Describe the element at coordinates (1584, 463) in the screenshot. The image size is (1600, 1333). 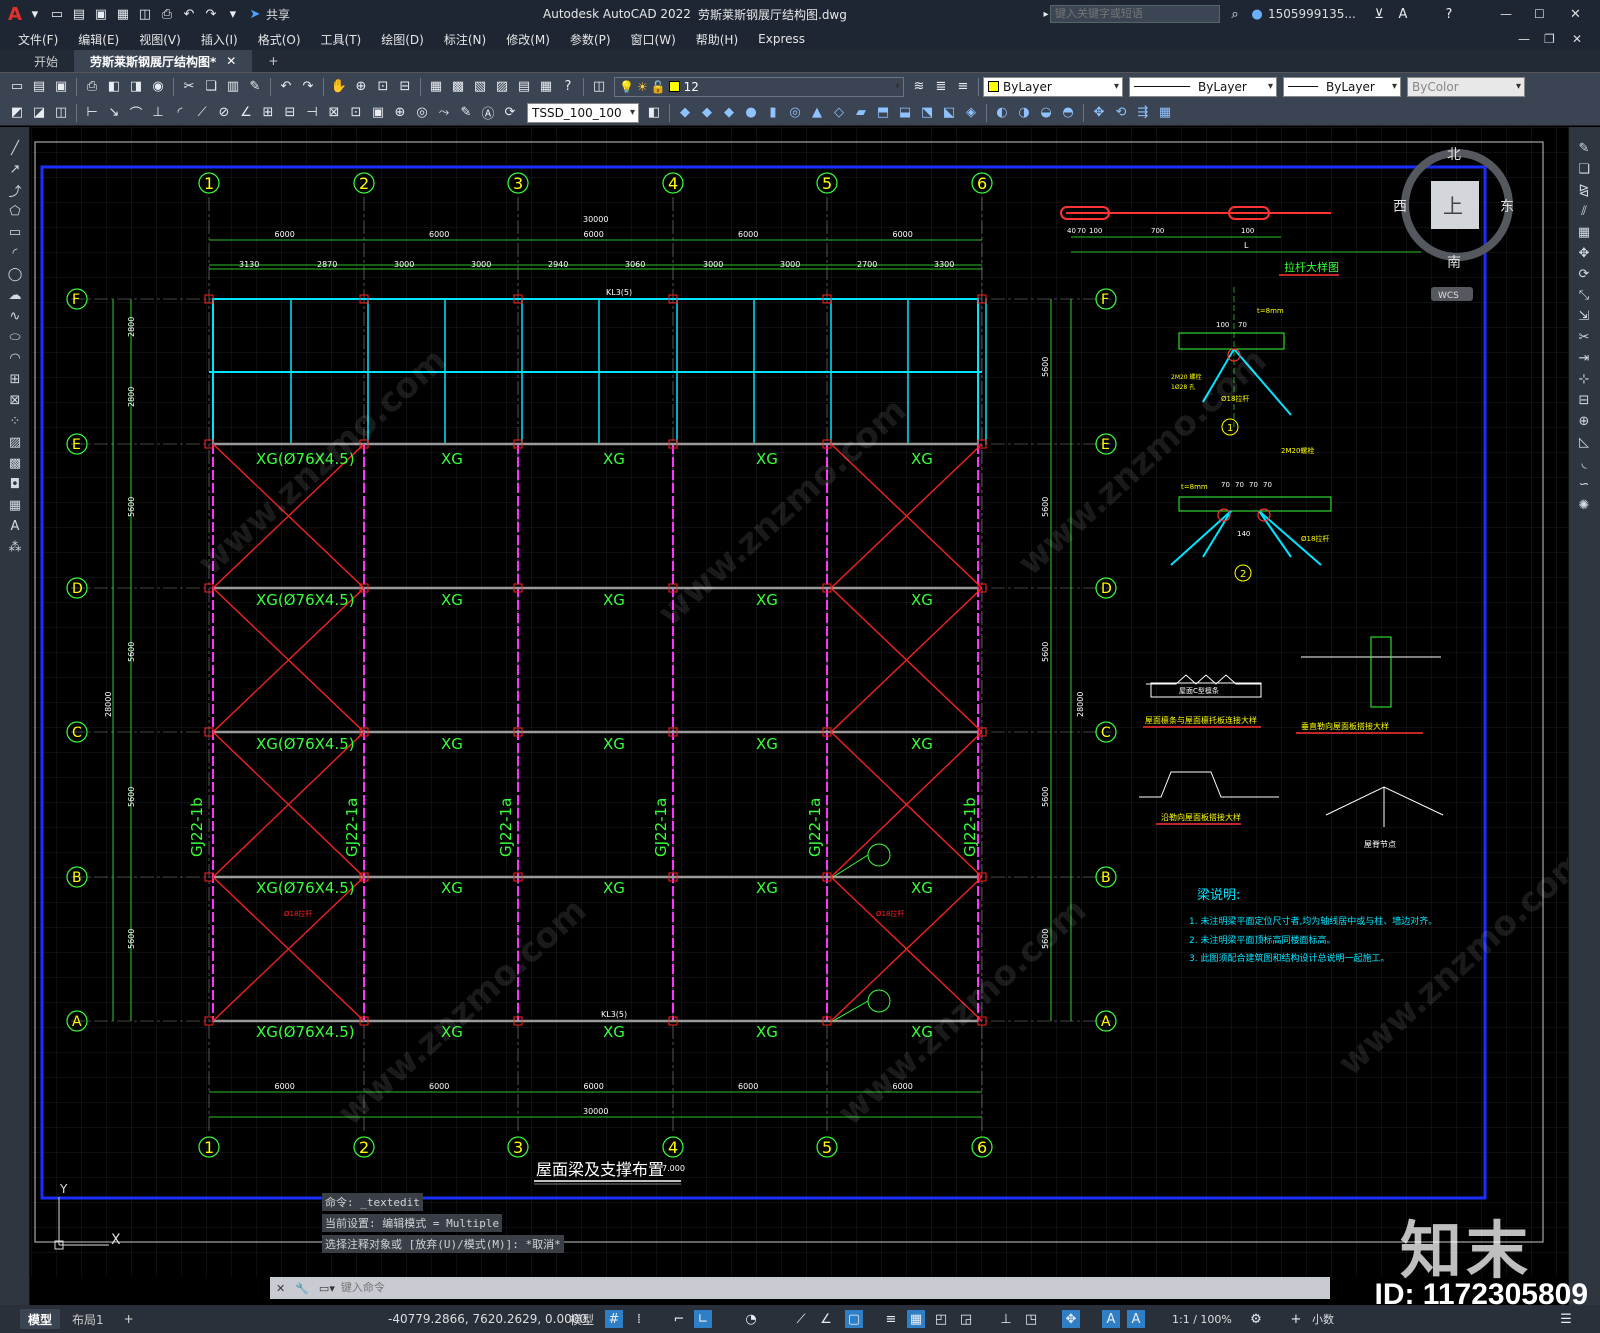
I see `fillet-icon: ◟` at that location.